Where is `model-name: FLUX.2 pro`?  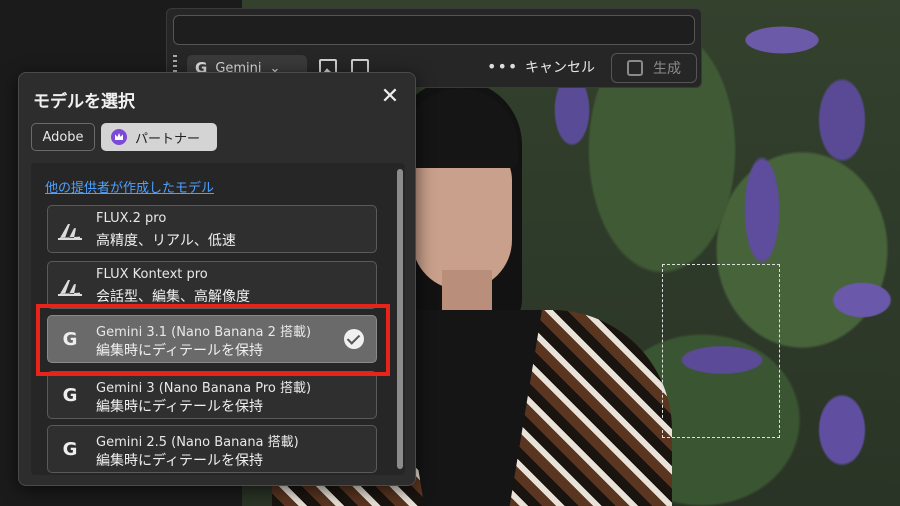
model-name: FLUX.2 pro is located at coordinates (131, 218).